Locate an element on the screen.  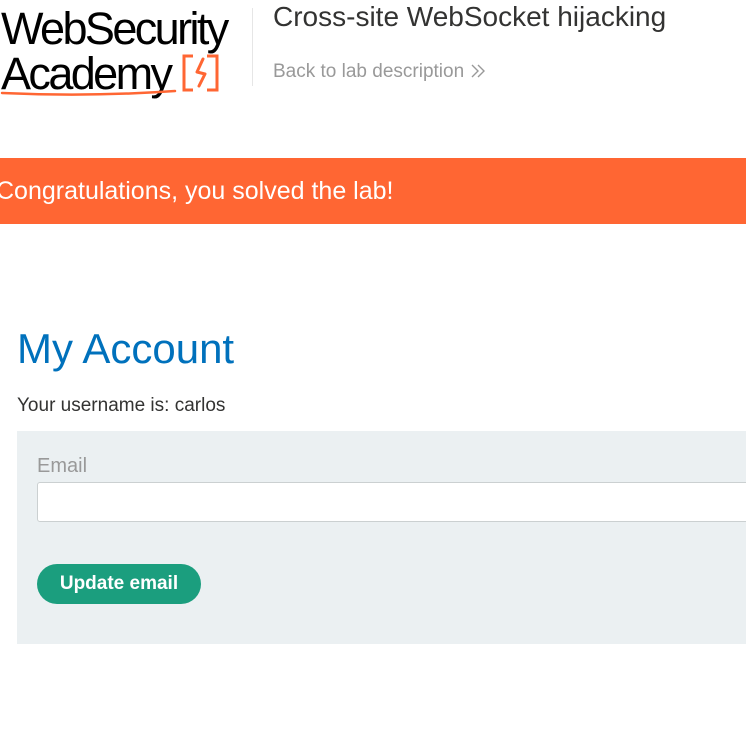
lab-title: Cross-site WebSocket hijacking is located at coordinates (470, 16).